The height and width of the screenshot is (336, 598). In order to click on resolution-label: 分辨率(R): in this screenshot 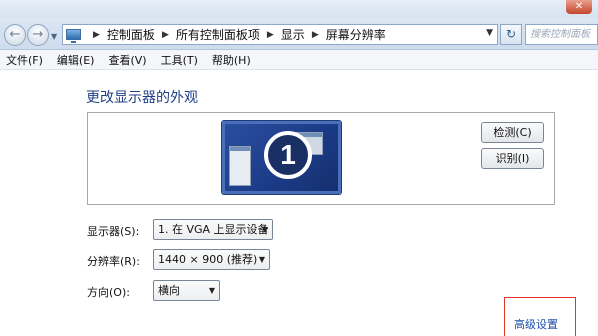, I will do `click(113, 261)`.